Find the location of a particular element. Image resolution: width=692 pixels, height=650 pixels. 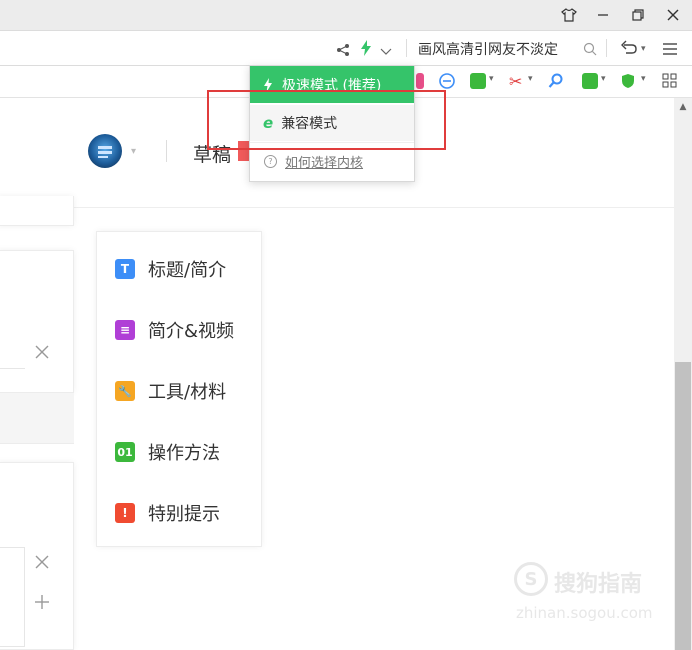

nav-item-tools: 🔧 工具/材料 is located at coordinates (170, 391).